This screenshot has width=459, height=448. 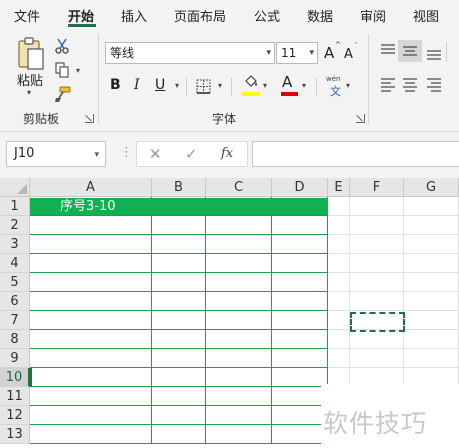 What do you see at coordinates (329, 53) in the screenshot?
I see `grow-font-button: A` at bounding box center [329, 53].